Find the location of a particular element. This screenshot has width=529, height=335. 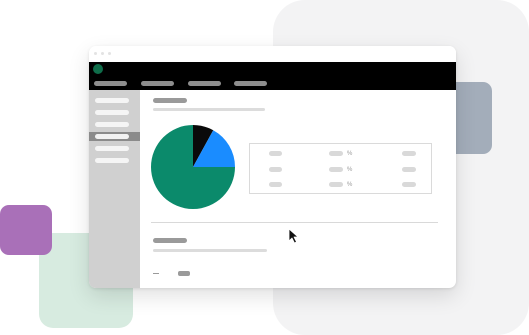

dash-mark is located at coordinates (156, 273).